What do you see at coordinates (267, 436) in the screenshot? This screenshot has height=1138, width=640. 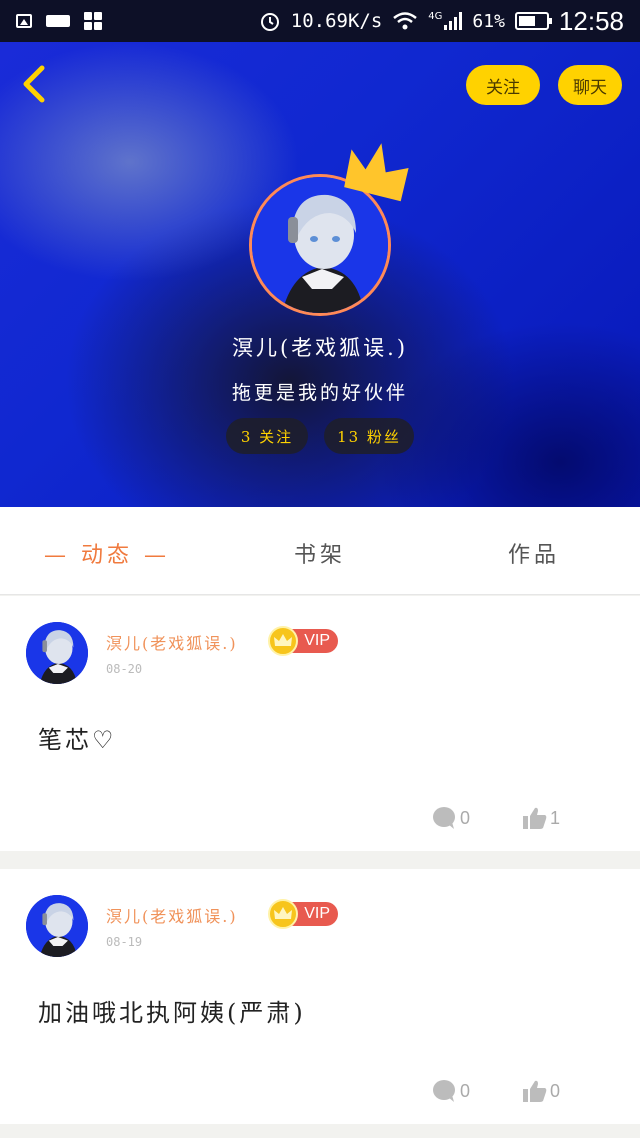 I see `following-count: 3 关注` at bounding box center [267, 436].